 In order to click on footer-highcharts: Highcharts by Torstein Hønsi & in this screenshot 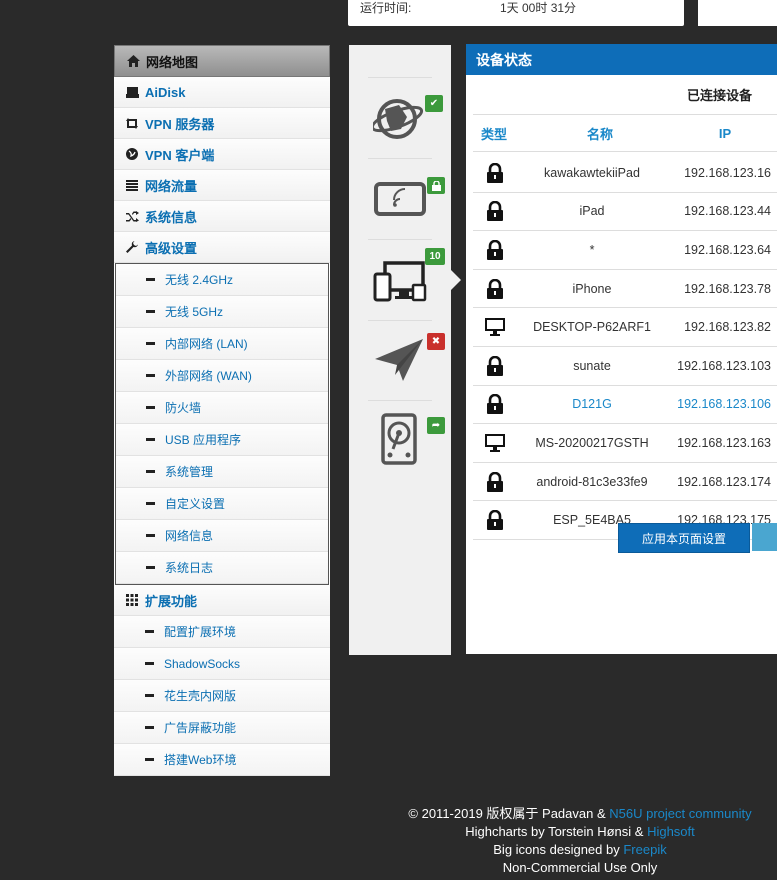, I will do `click(556, 831)`.